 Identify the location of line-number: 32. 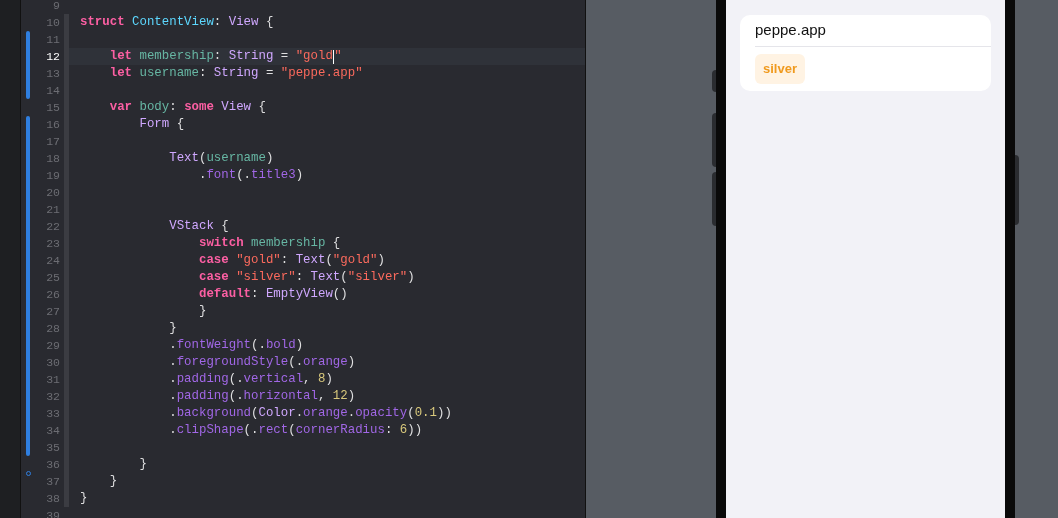
(53, 396).